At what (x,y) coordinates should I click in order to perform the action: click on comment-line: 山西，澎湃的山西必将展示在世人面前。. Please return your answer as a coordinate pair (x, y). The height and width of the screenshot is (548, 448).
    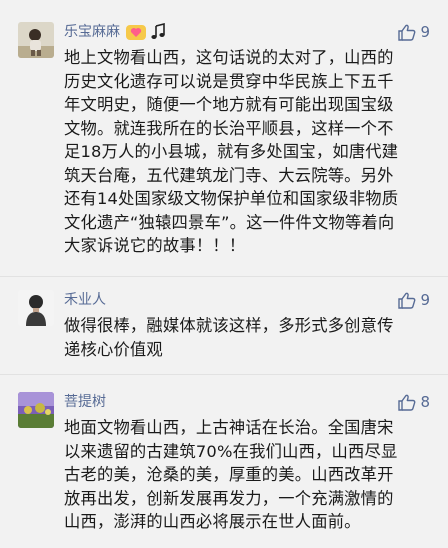
    Looking at the image, I should click on (212, 521).